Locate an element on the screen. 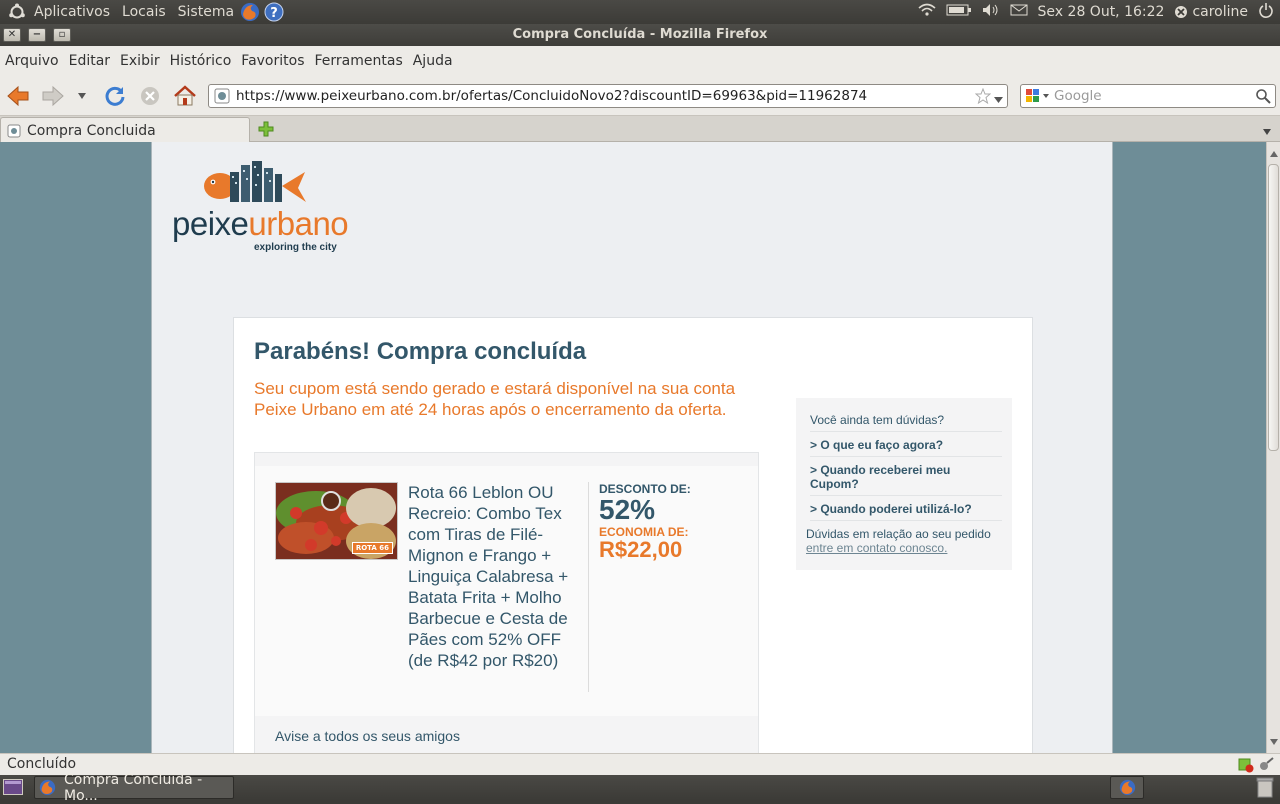 The width and height of the screenshot is (1280, 804). back-arrow-icon is located at coordinates (18, 96).